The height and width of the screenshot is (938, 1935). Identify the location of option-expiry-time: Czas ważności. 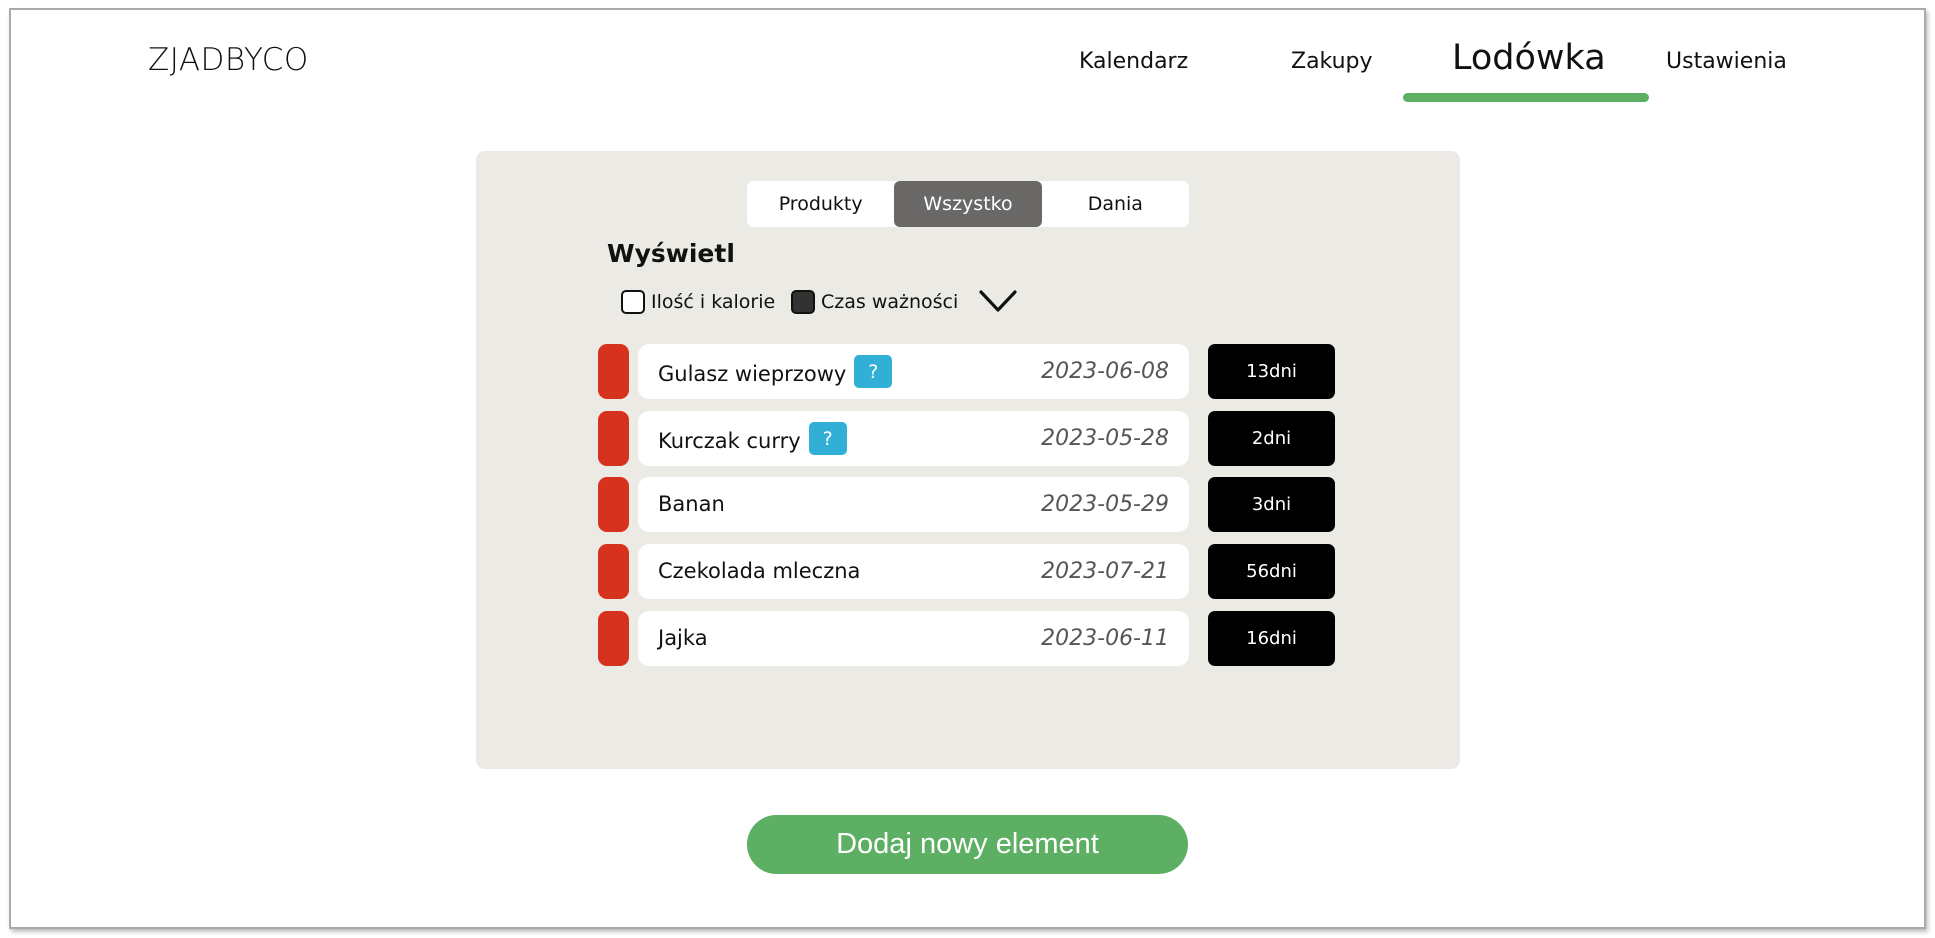
(874, 302).